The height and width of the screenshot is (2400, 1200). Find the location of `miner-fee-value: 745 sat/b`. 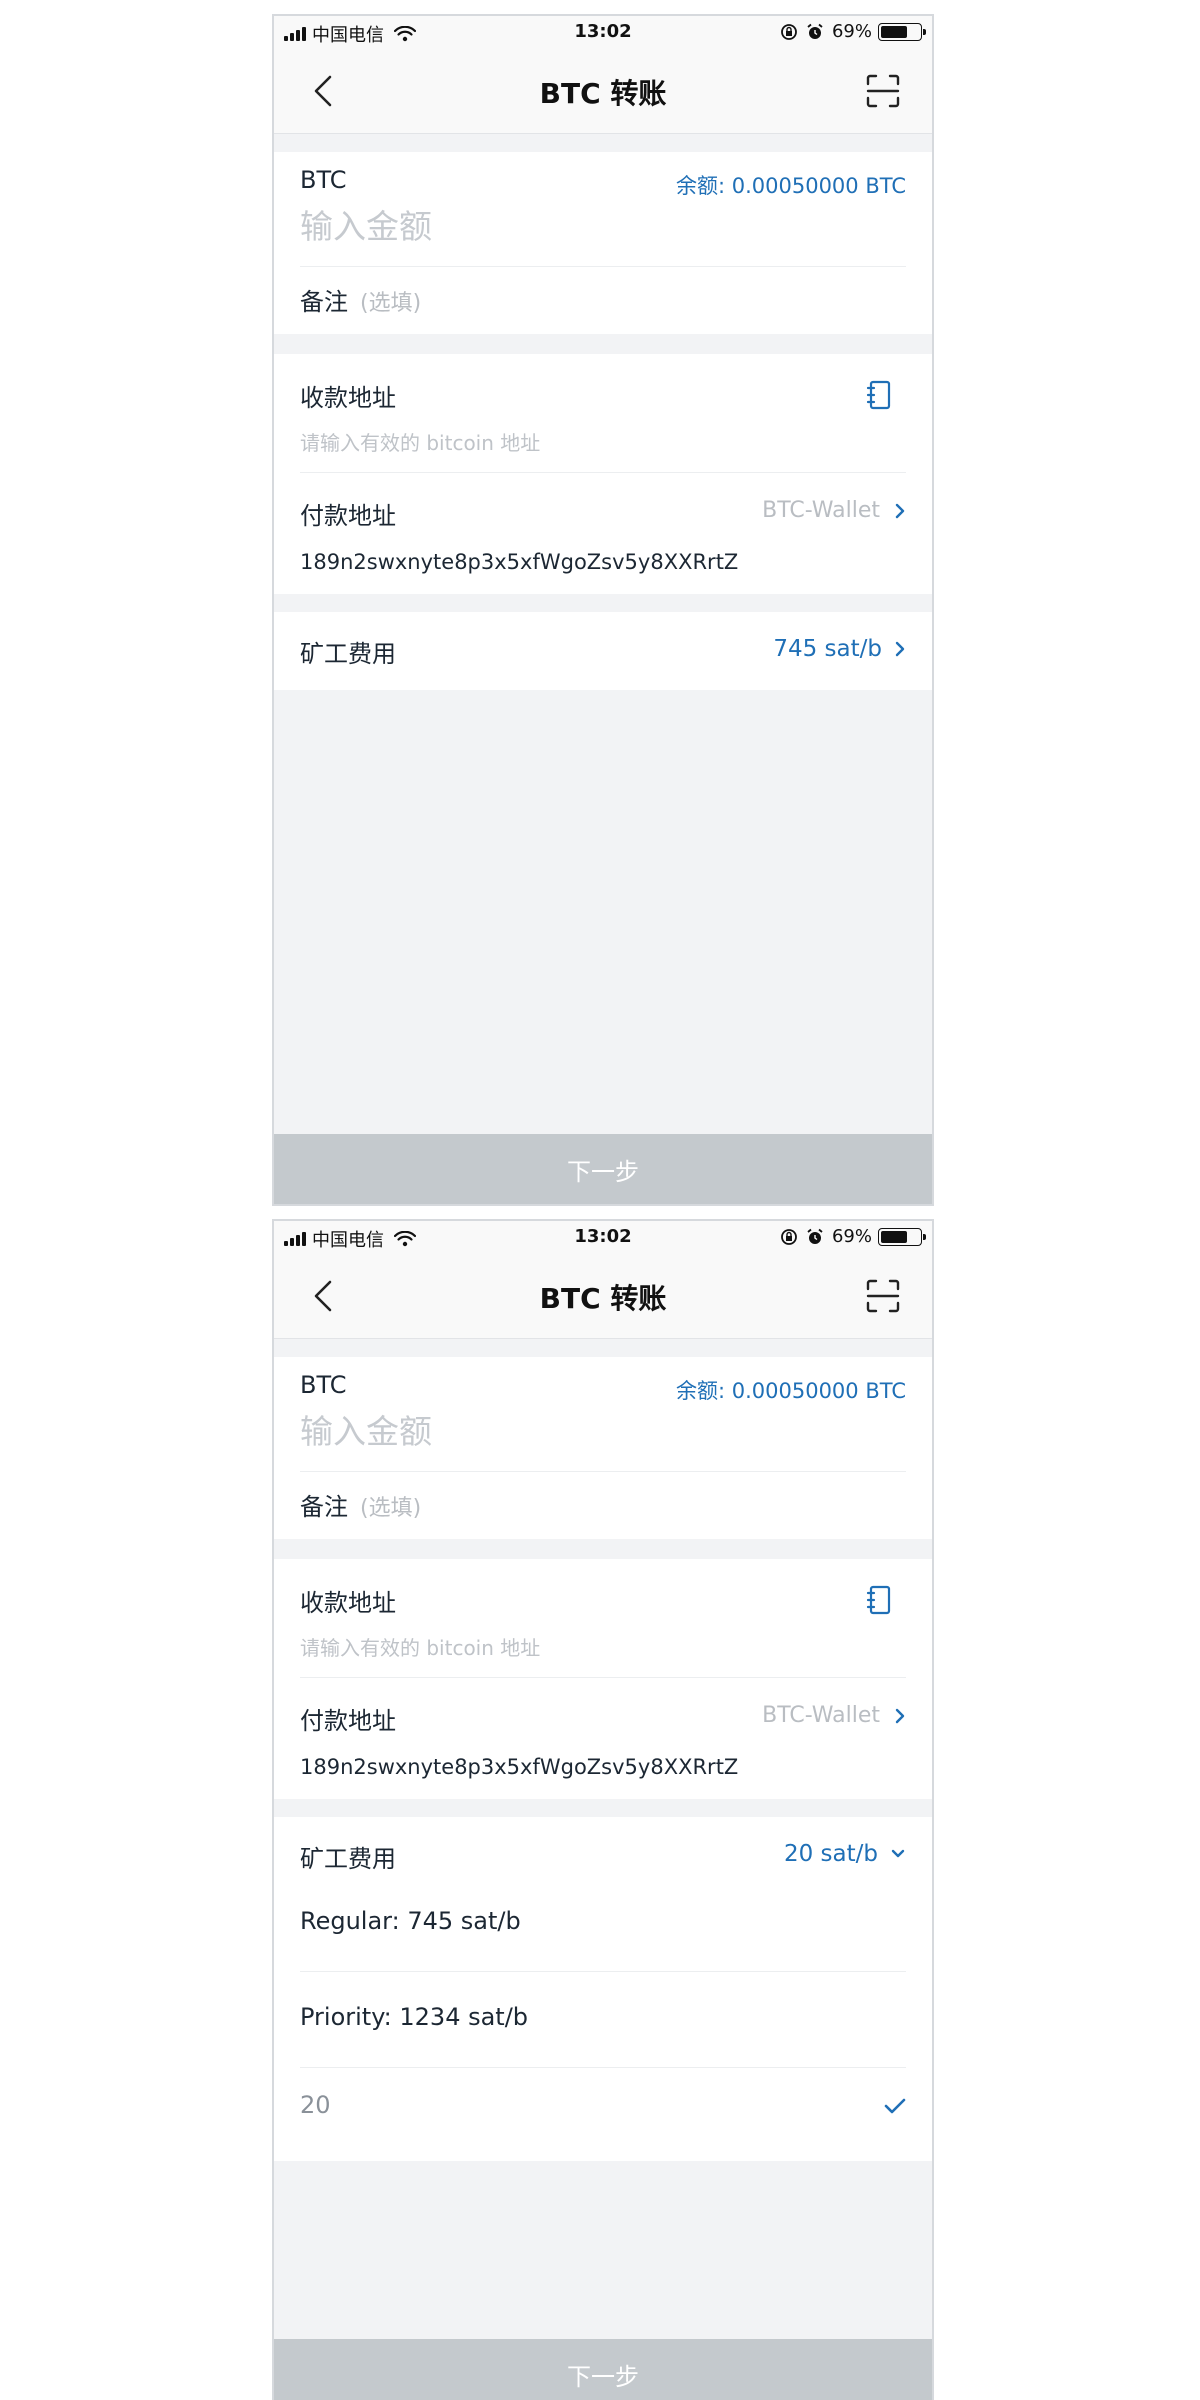

miner-fee-value: 745 sat/b is located at coordinates (839, 649).